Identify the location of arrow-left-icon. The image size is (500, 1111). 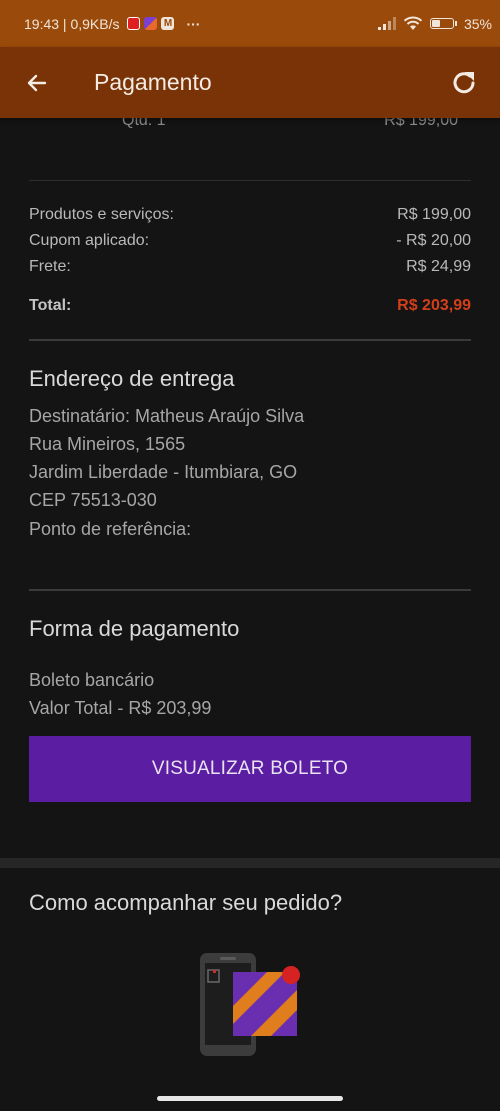
(37, 82).